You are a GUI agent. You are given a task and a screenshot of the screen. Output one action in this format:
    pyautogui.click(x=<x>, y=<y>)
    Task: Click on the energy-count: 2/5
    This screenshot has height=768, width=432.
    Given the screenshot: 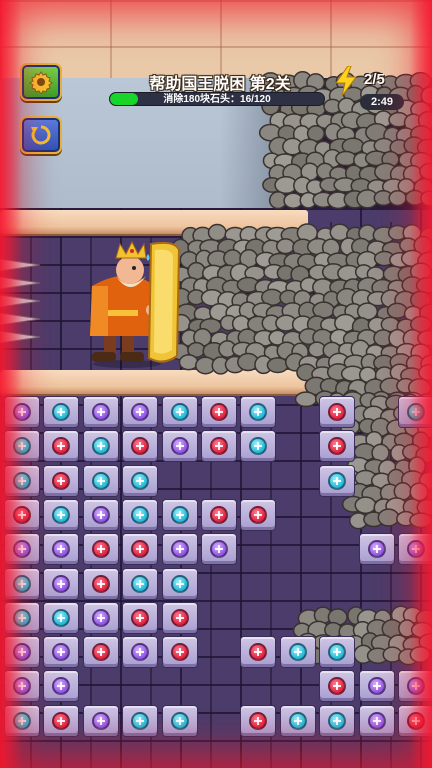 What is the action you would take?
    pyautogui.click(x=374, y=79)
    